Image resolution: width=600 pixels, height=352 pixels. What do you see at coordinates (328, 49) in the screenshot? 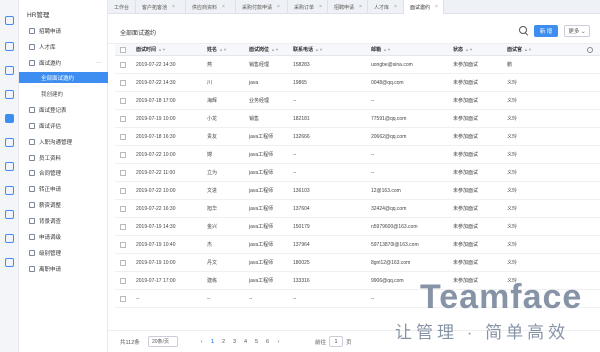
I see `col-phone: 联系电话 ▲▼` at bounding box center [328, 49].